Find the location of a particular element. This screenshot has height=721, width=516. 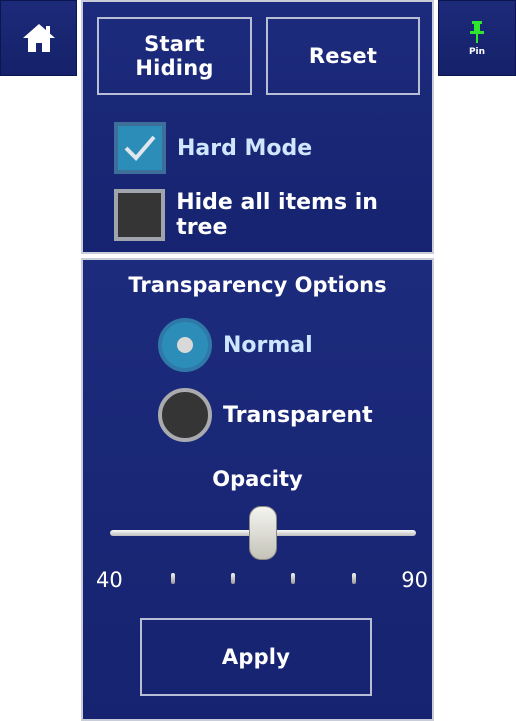

normal-radio is located at coordinates (185, 345).